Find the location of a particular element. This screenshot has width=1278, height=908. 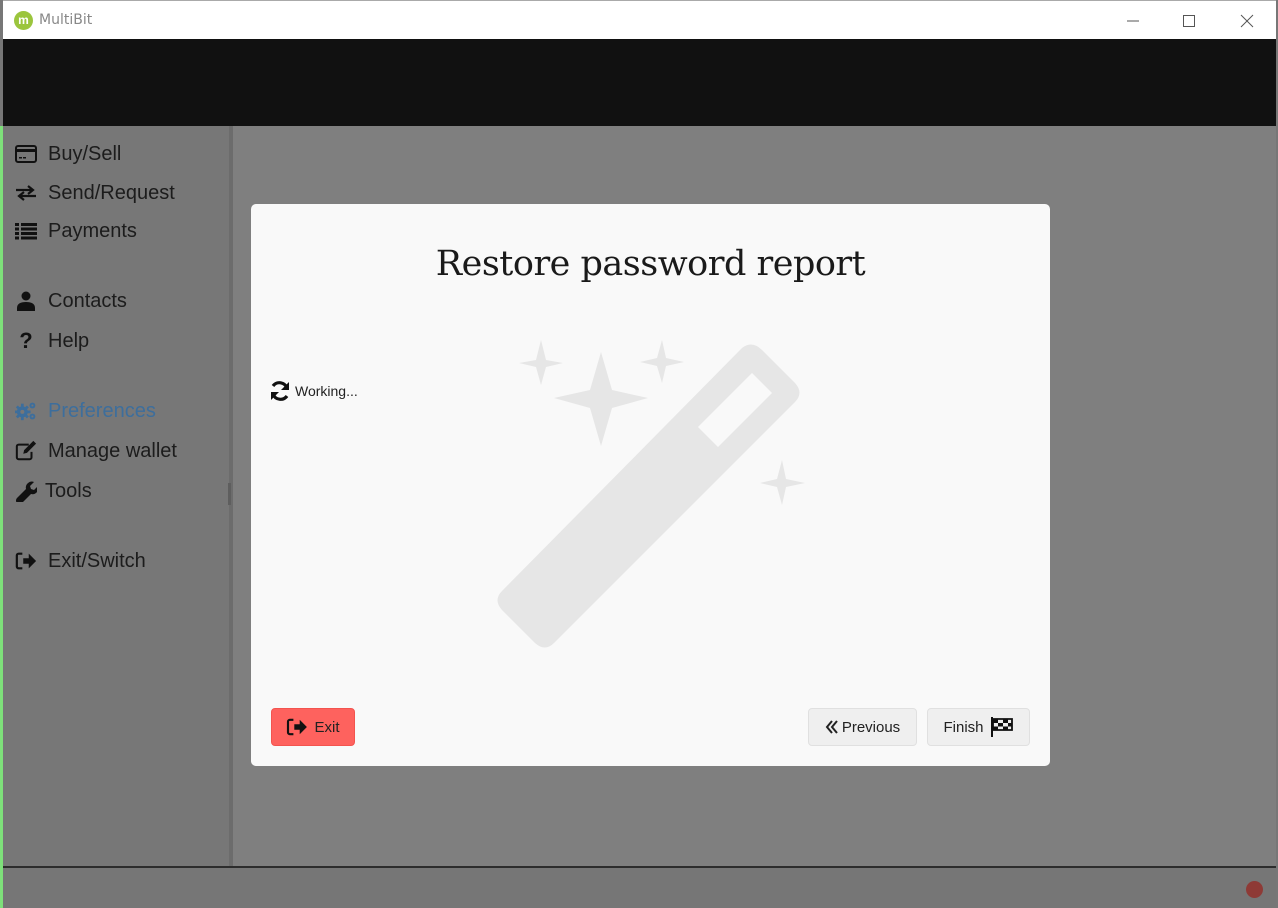

sidebar-item-contacts: Contacts is located at coordinates (71, 301).